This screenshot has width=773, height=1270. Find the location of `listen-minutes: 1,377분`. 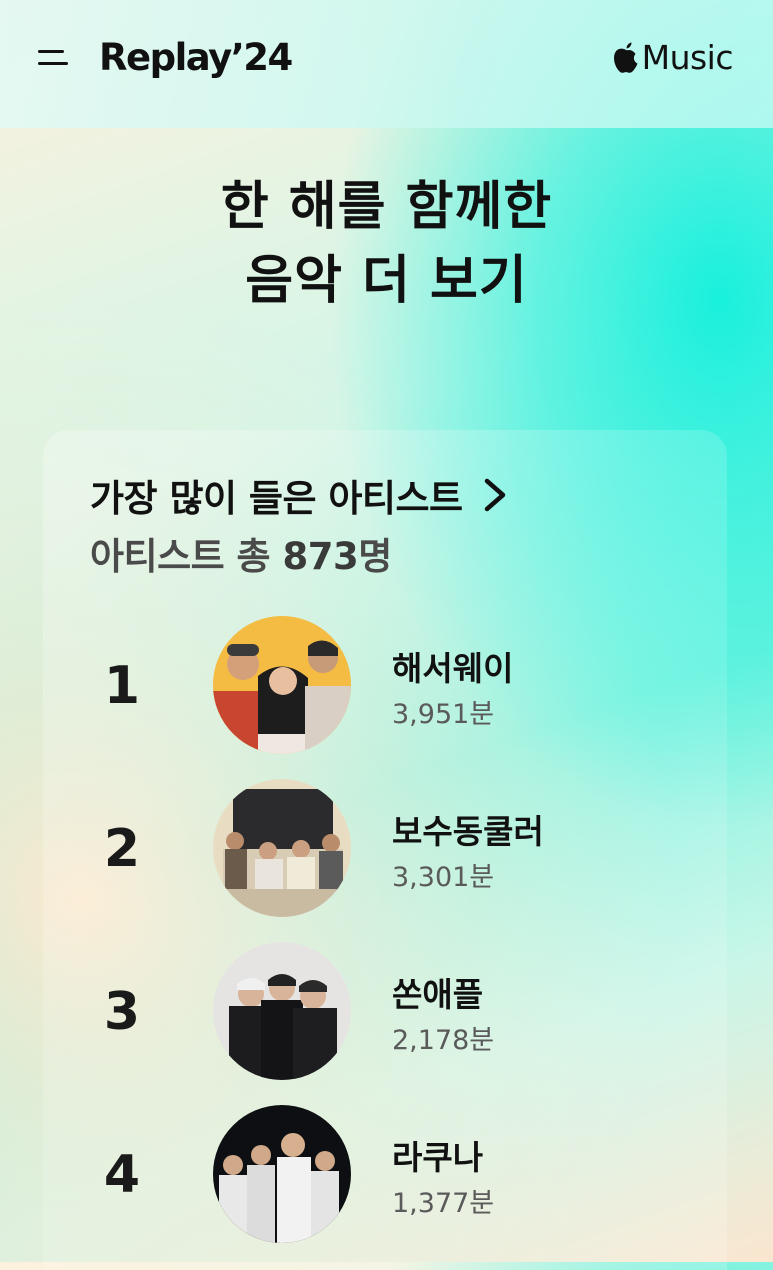

listen-minutes: 1,377분 is located at coordinates (443, 1203).